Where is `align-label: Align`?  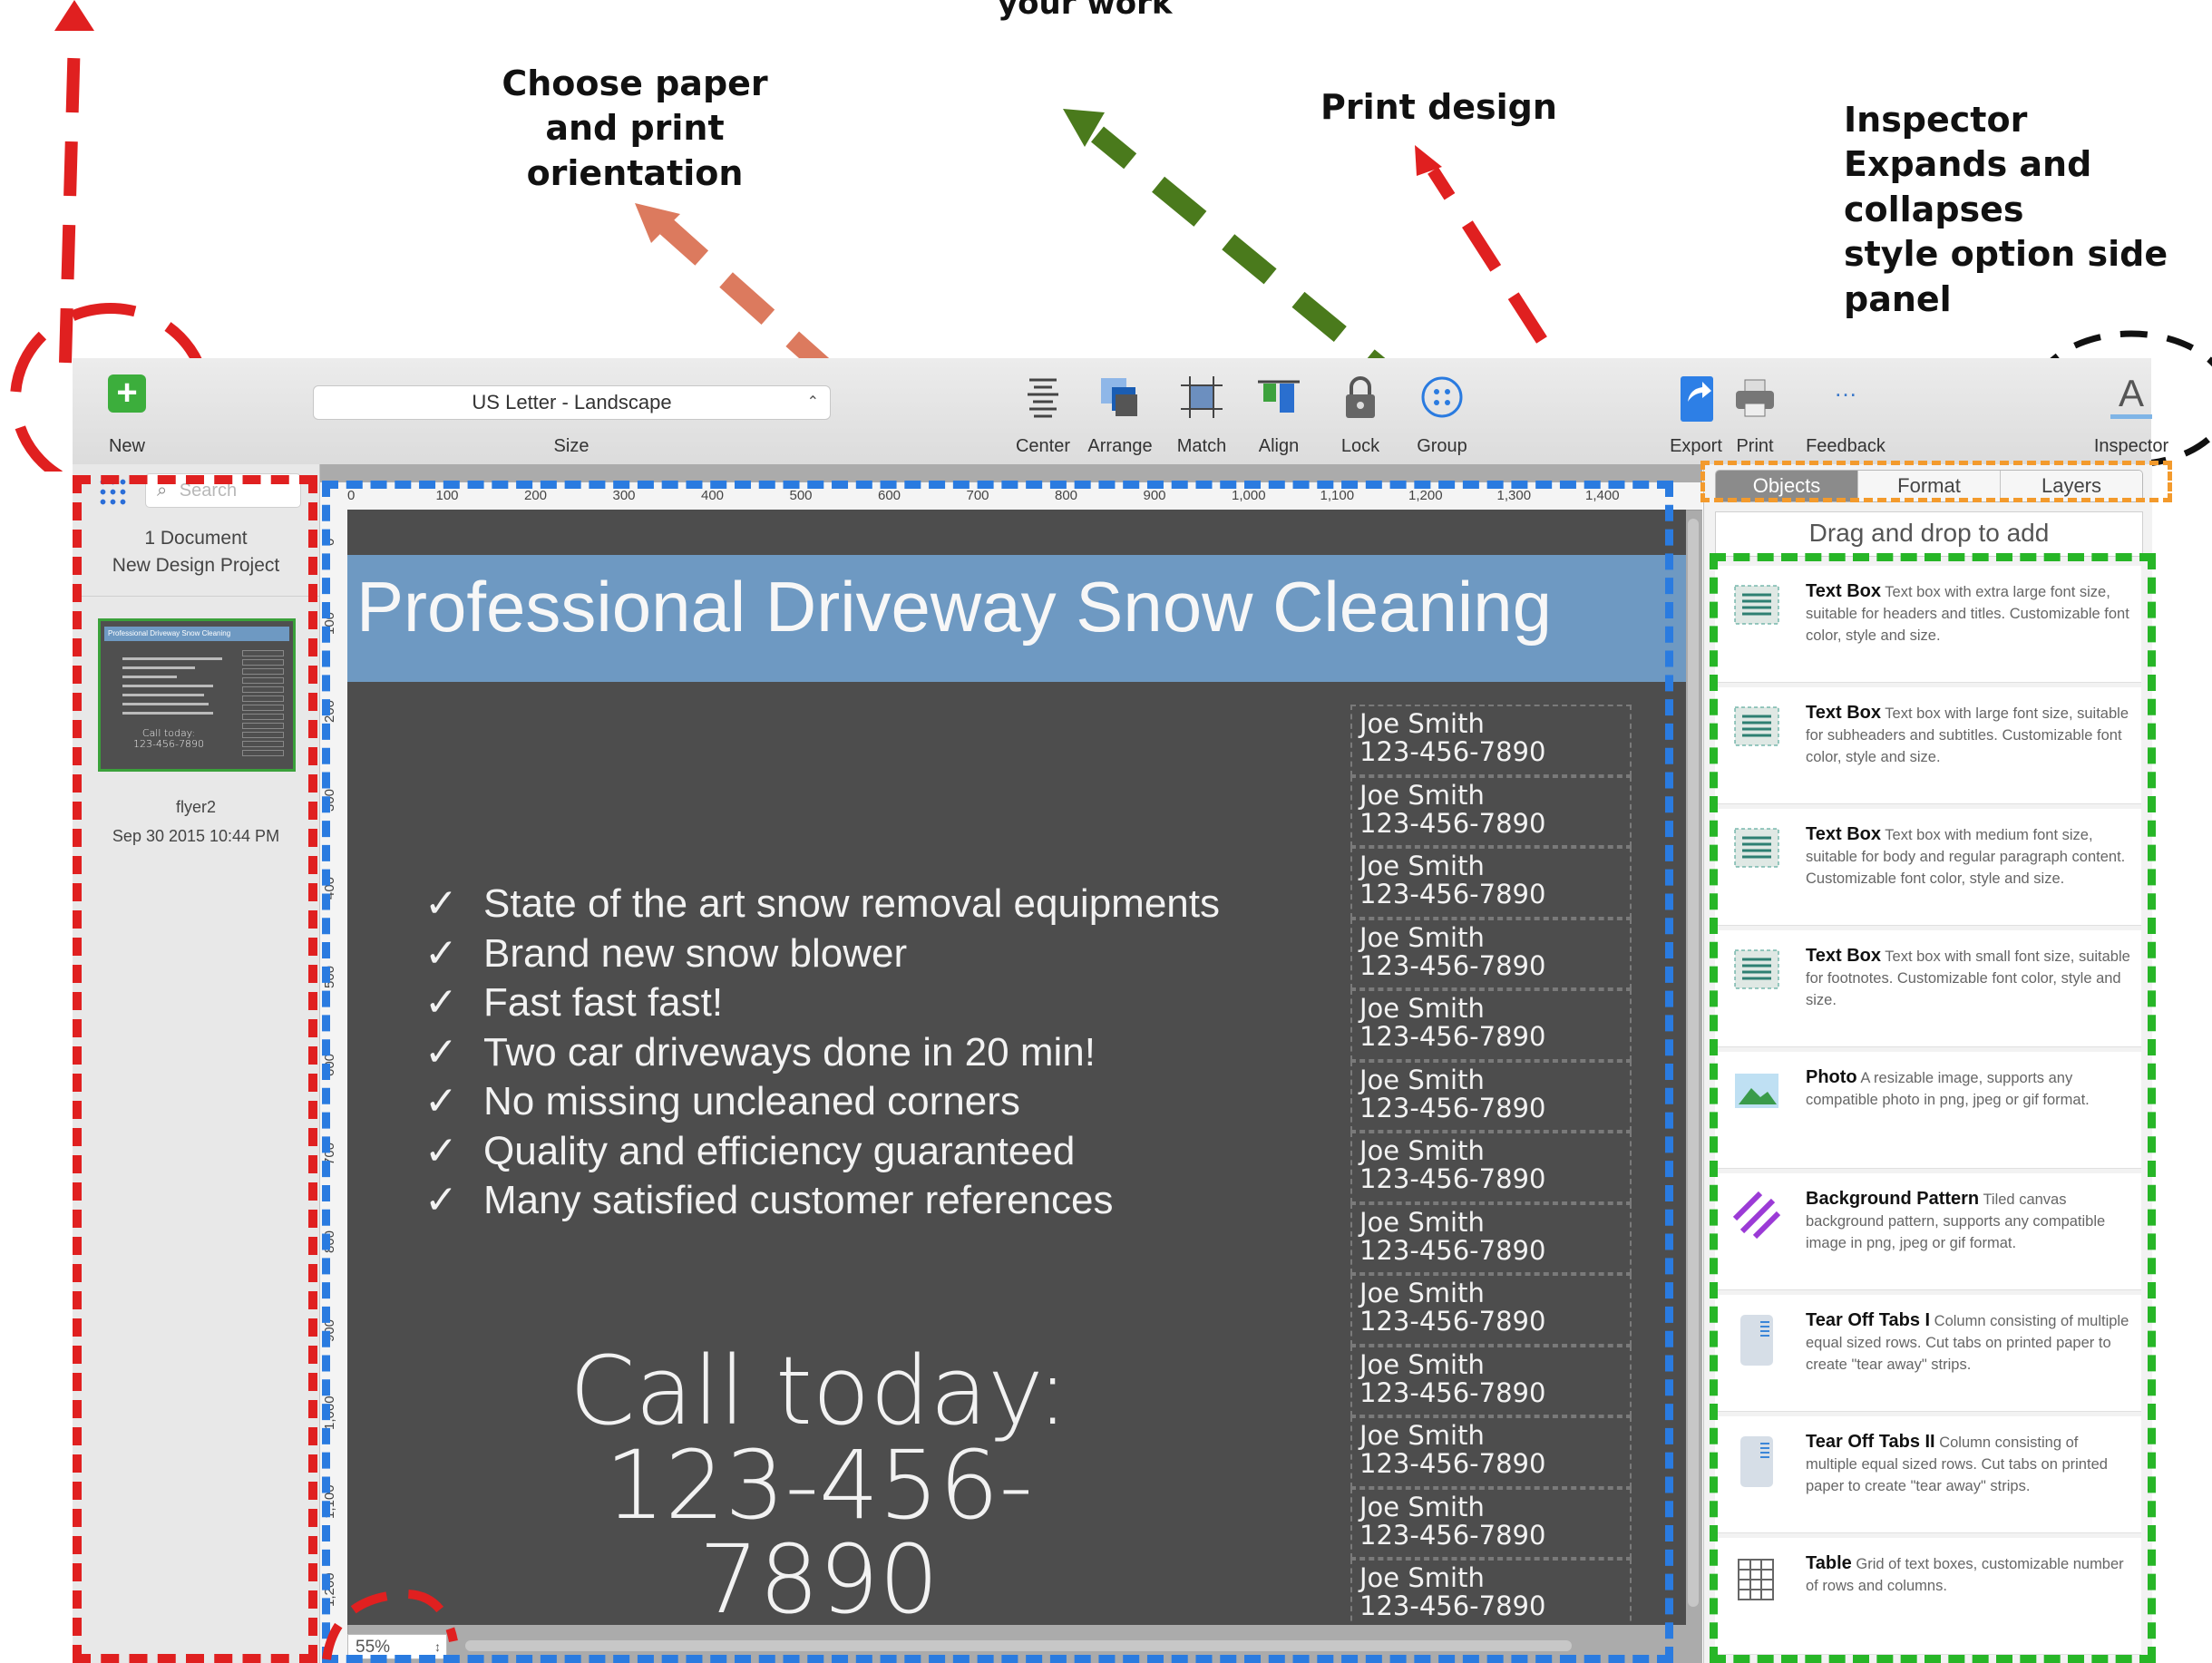 align-label: Align is located at coordinates (1279, 446).